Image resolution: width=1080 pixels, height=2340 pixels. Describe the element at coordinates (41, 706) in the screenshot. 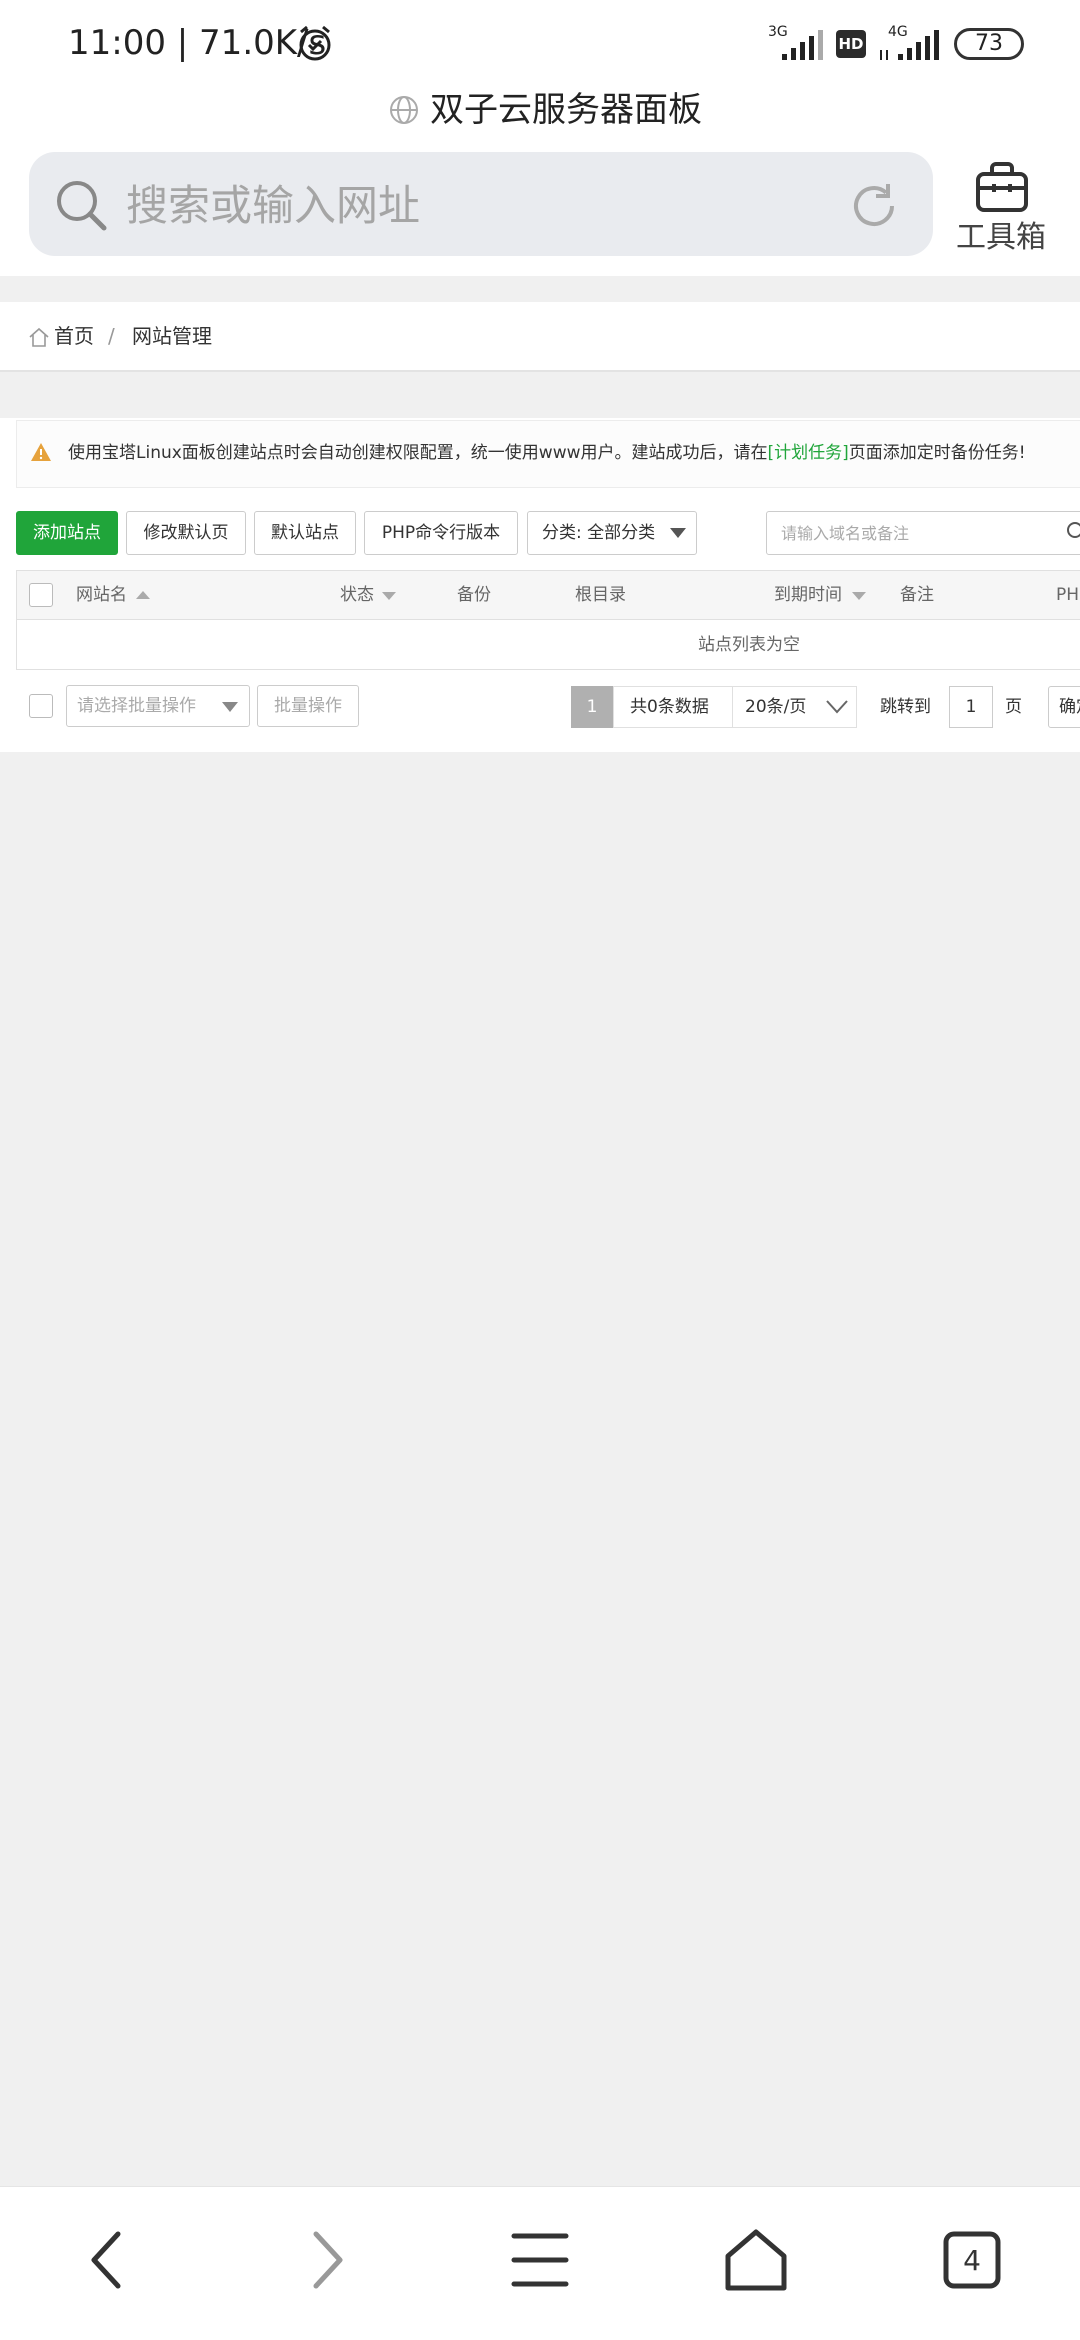

I see `batch-select-checkbox` at that location.